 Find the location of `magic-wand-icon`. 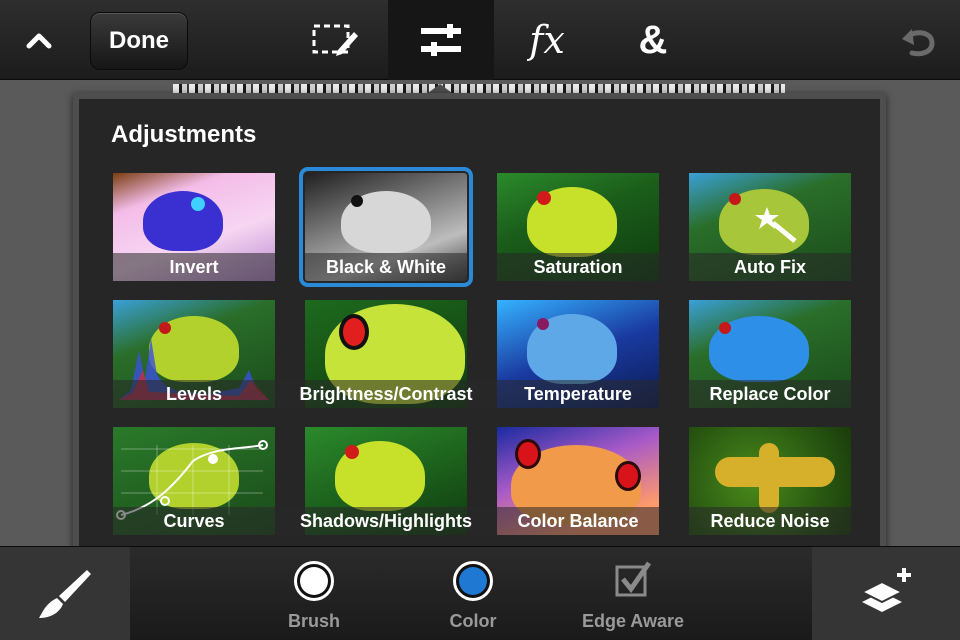

magic-wand-icon is located at coordinates (776, 225).